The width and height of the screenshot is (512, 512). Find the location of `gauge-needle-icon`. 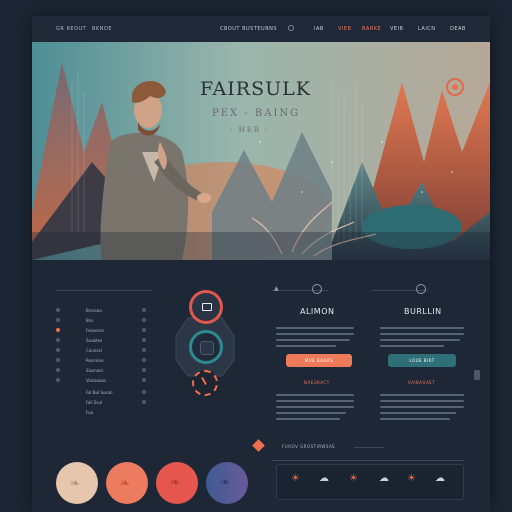

gauge-needle-icon is located at coordinates (204, 381).